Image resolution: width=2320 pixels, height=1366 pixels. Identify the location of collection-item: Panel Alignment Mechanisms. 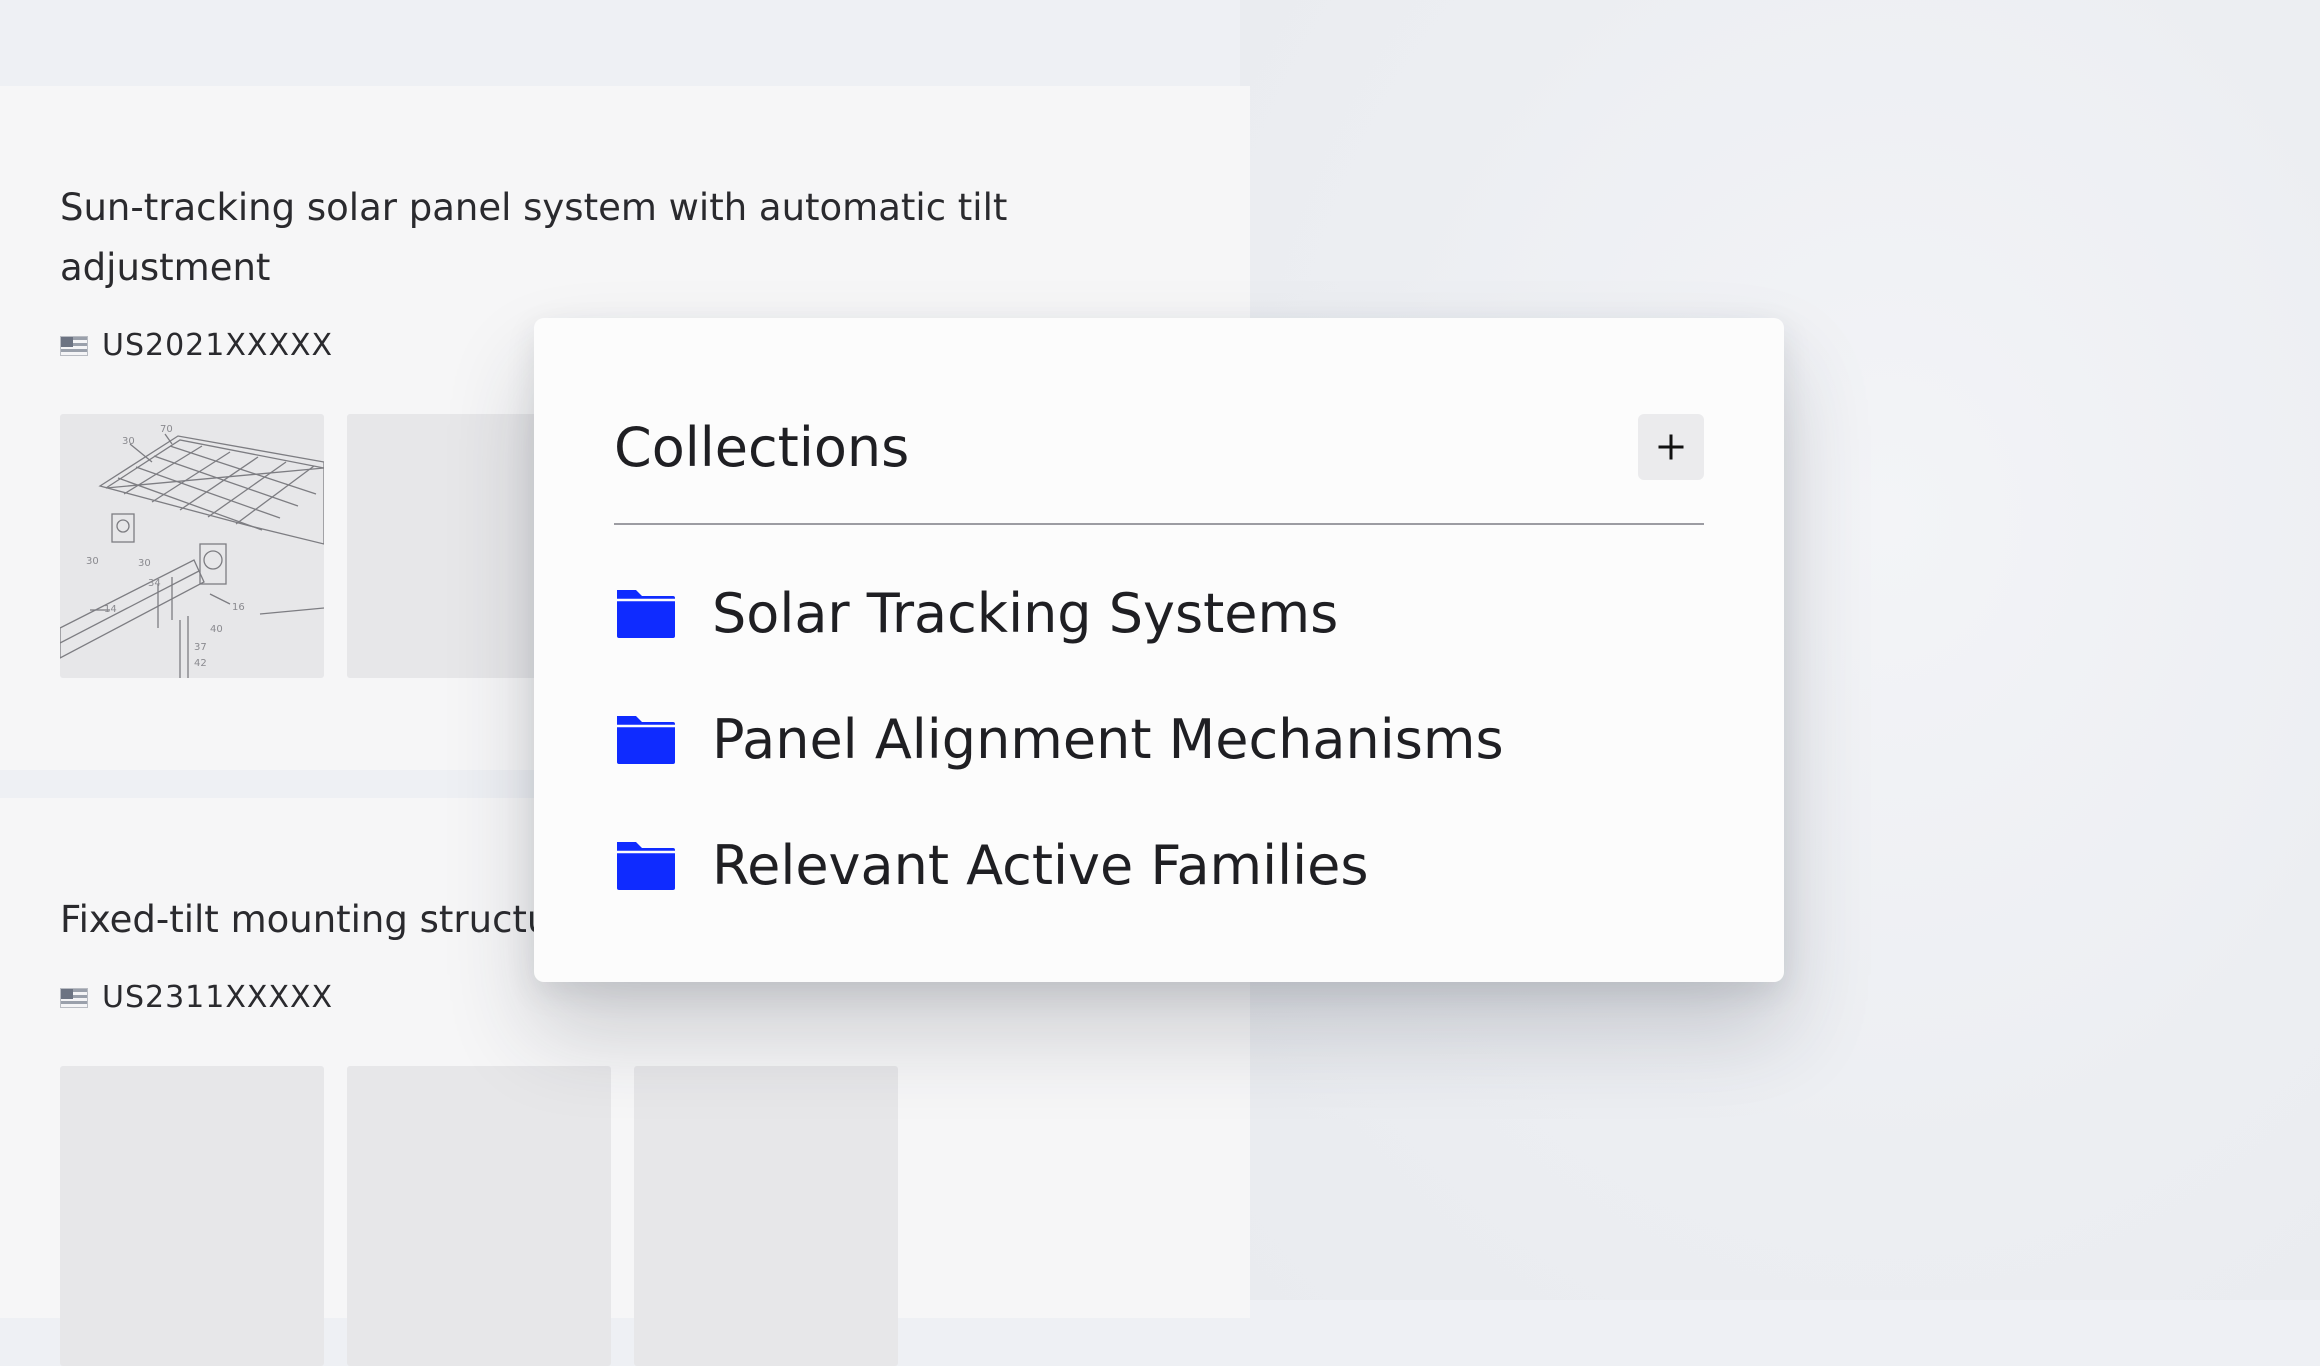
(1059, 739).